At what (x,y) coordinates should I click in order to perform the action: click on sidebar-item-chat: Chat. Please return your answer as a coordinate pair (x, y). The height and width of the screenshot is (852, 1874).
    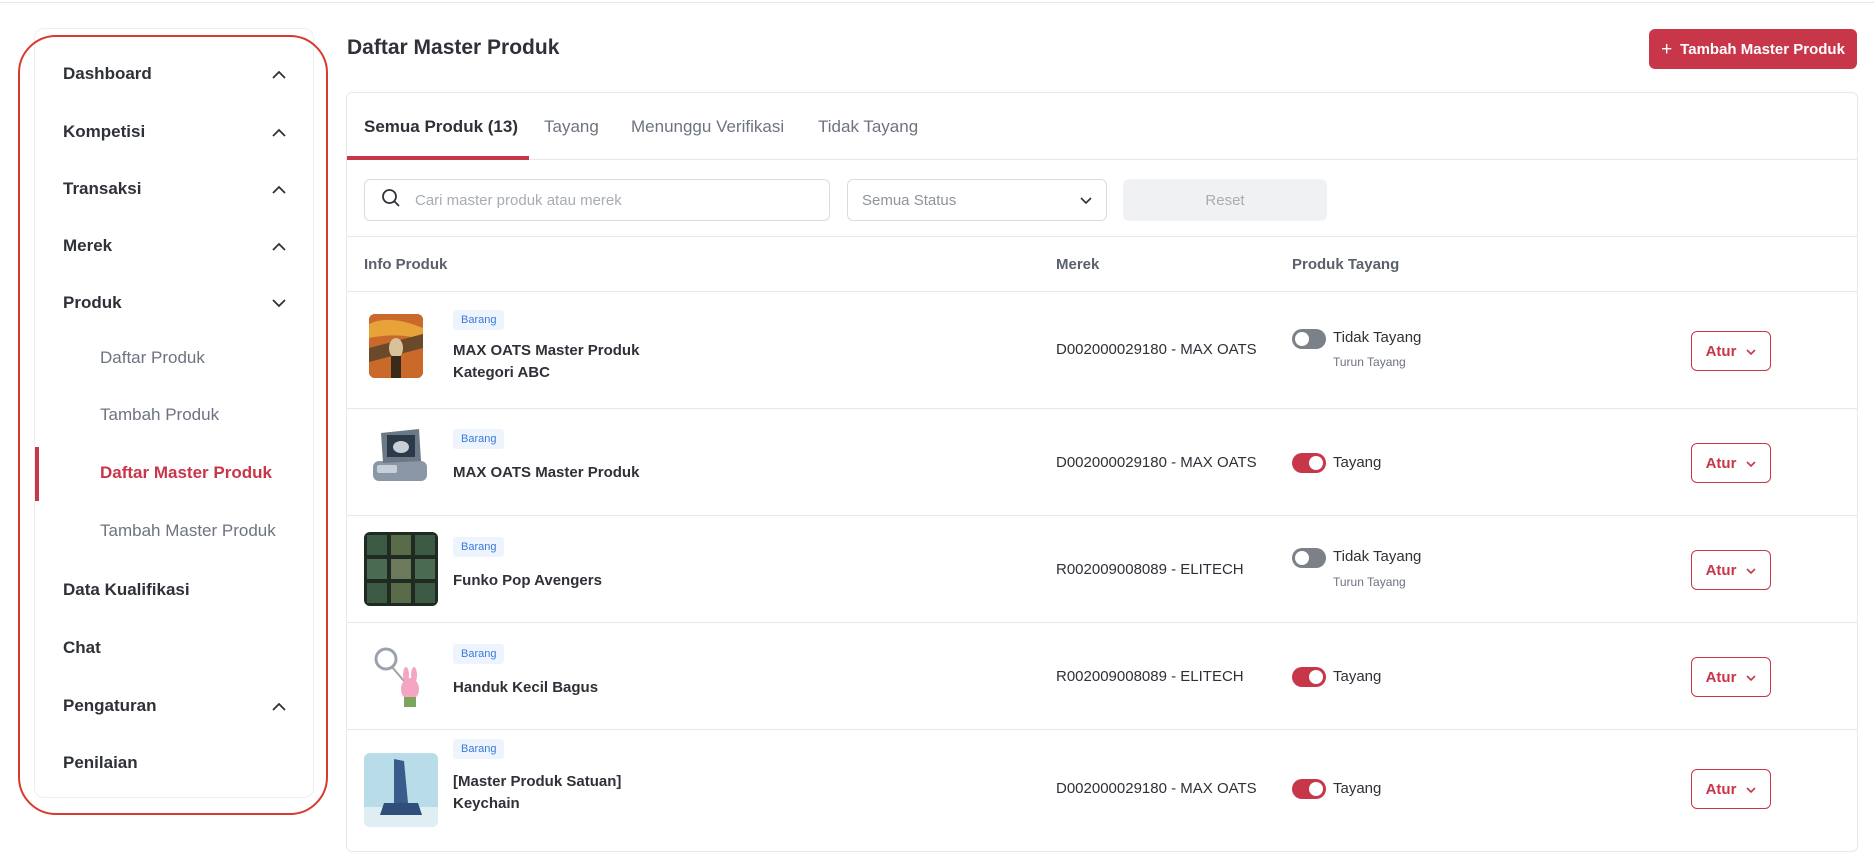
    Looking at the image, I should click on (176, 648).